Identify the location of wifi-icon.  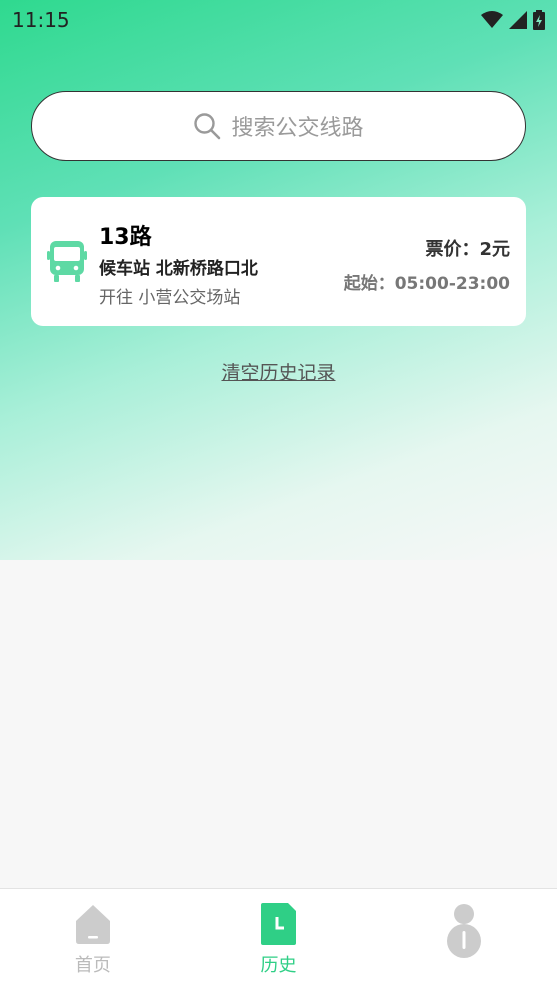
(492, 19).